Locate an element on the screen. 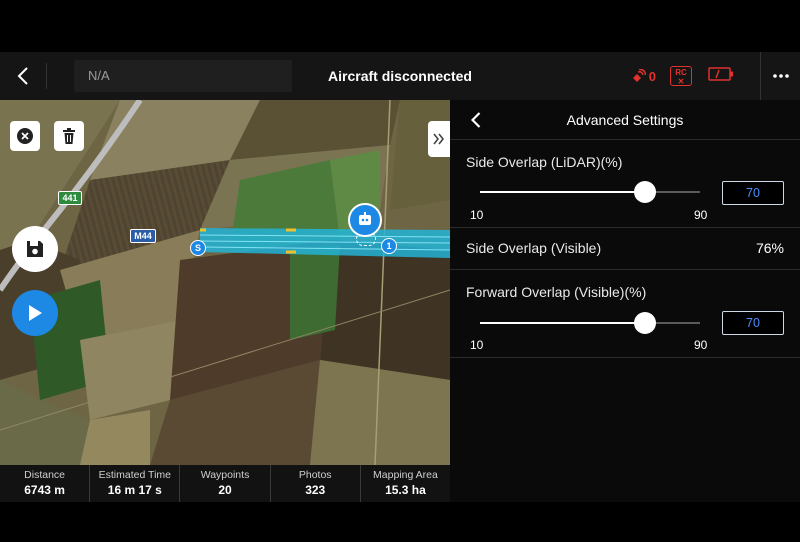 This screenshot has height=542, width=800. more-menu-button is located at coordinates (780, 76).